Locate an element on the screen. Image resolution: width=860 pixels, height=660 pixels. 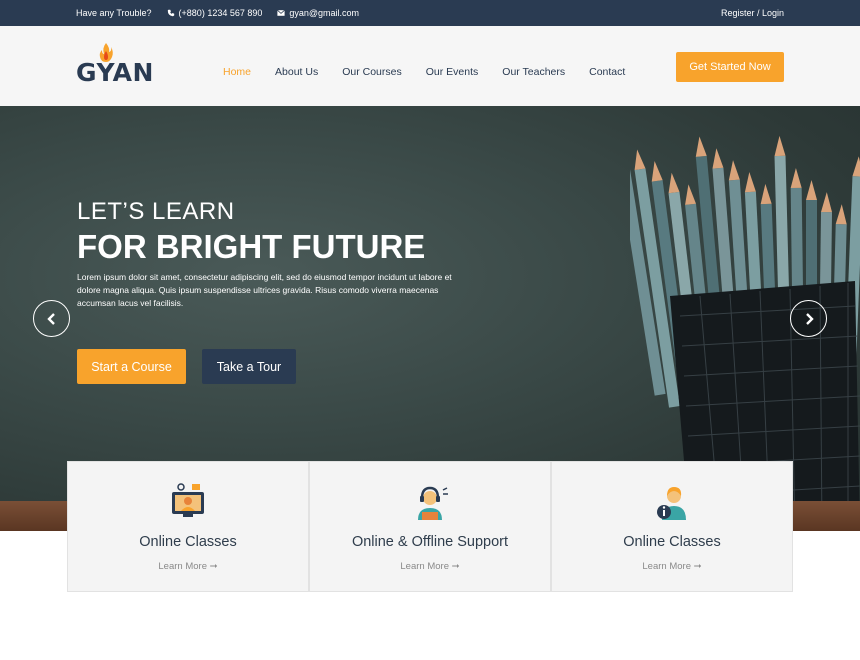
slider-prev-button is located at coordinates (51, 318).